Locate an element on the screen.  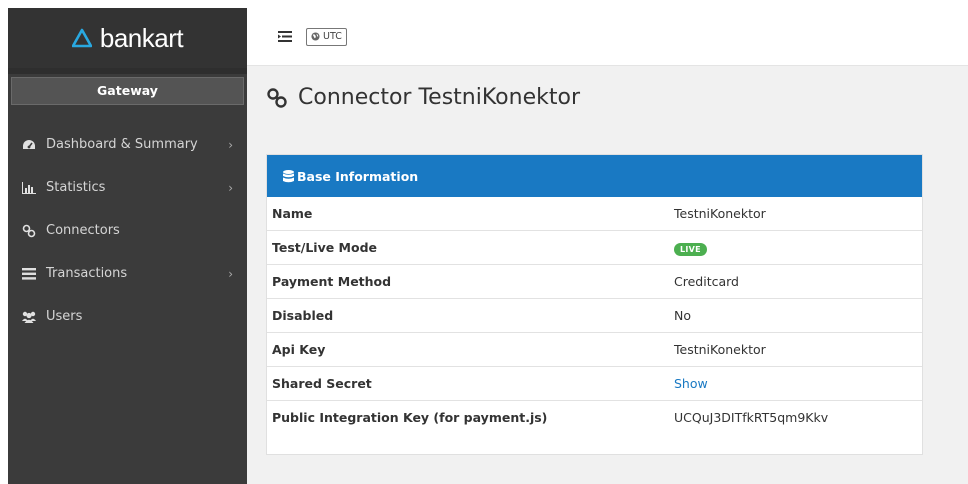
panel-heading: Base Information is located at coordinates (594, 176).